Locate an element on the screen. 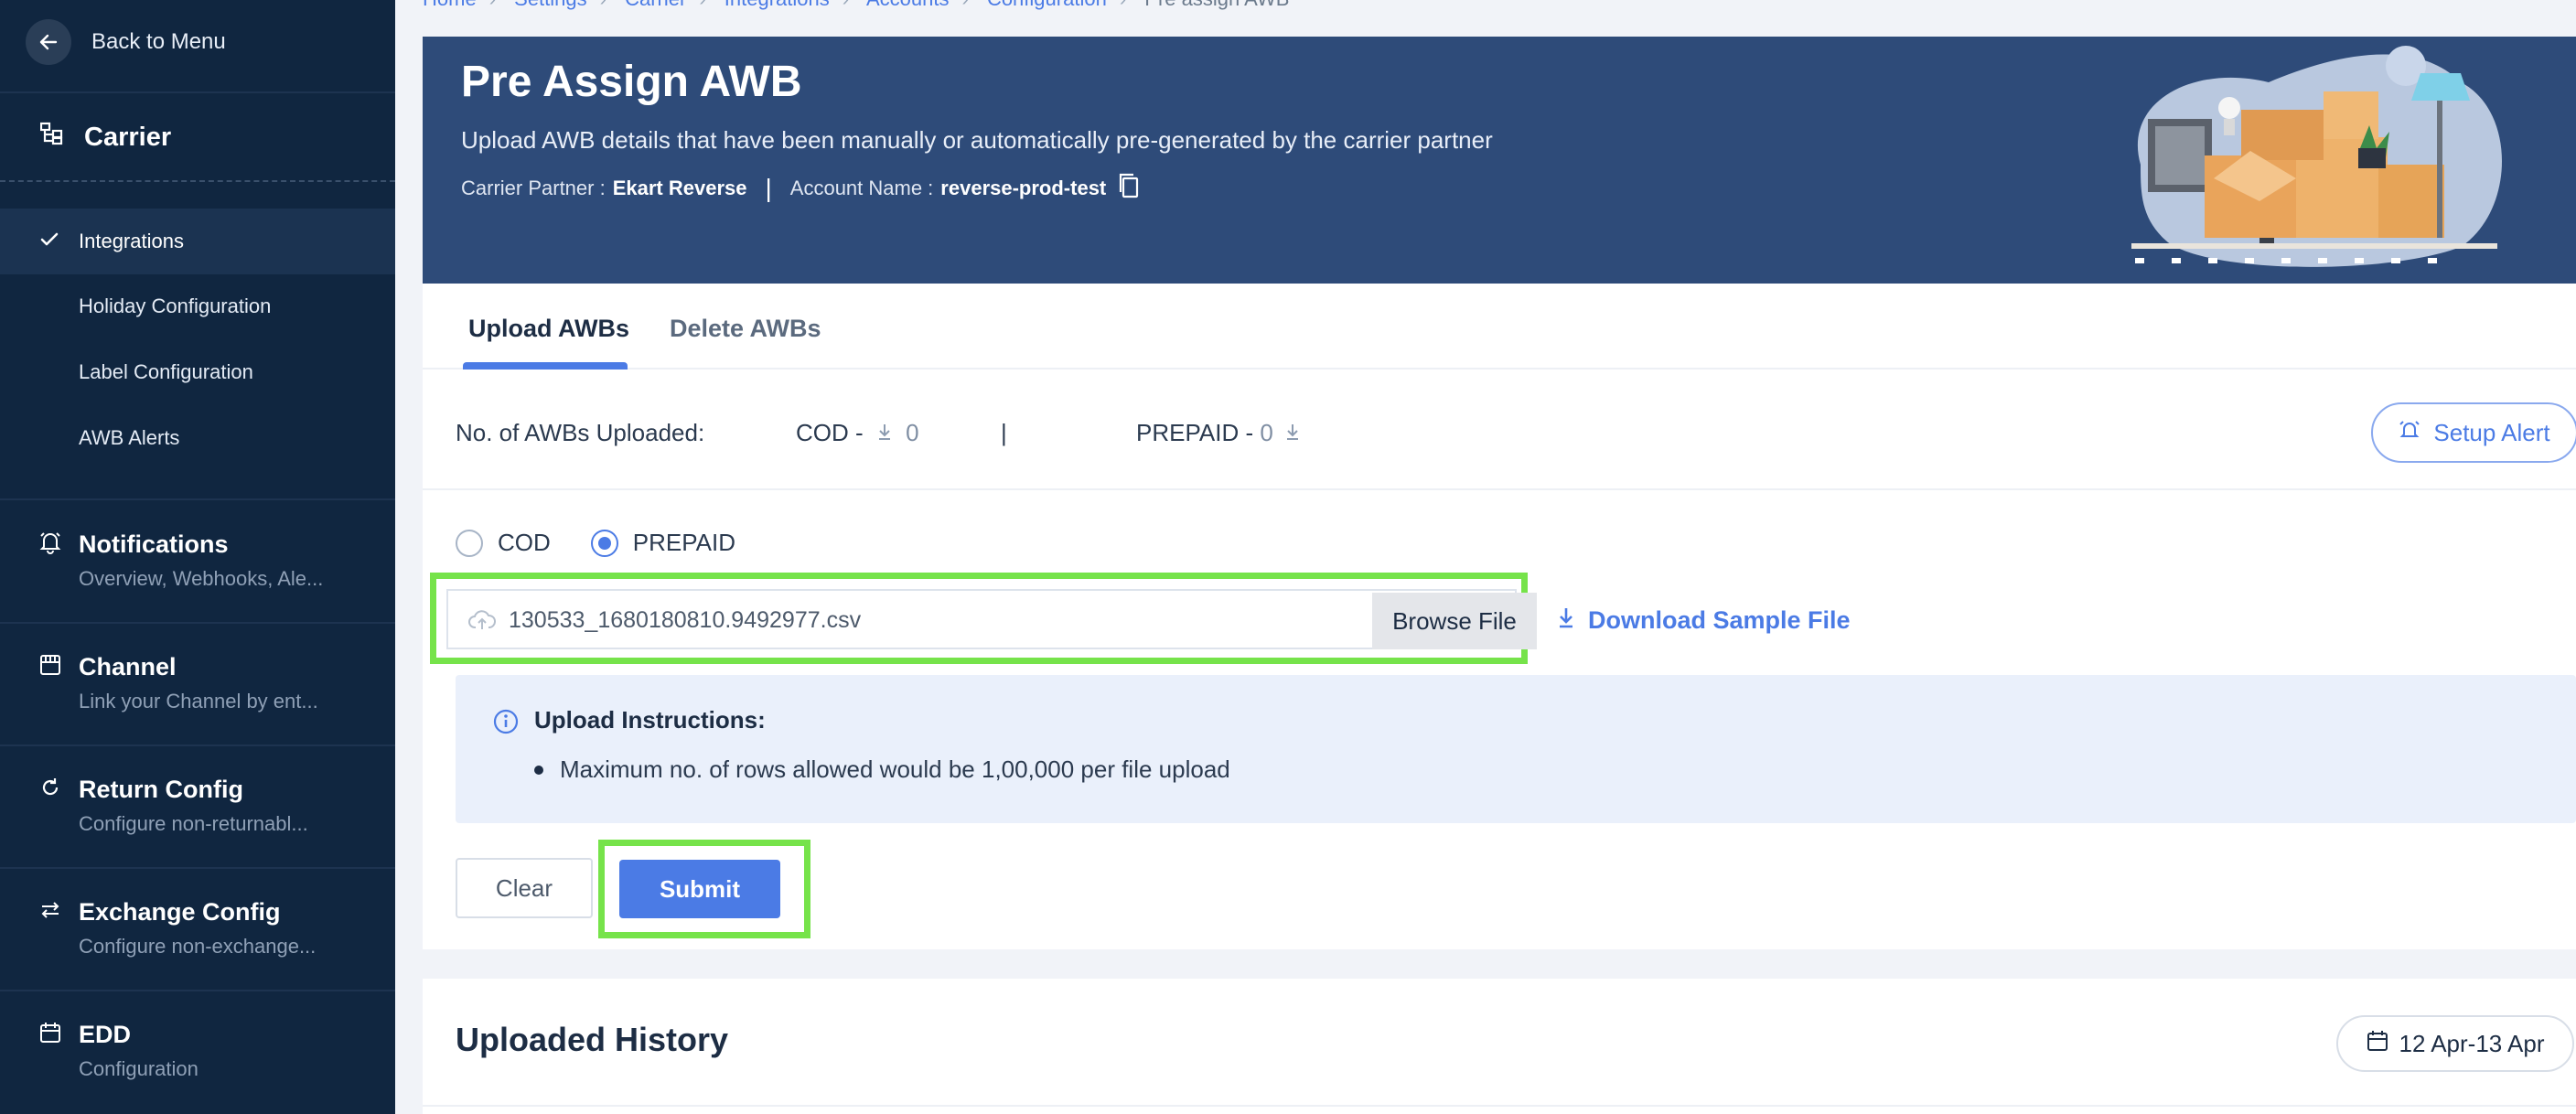 This screenshot has height=1114, width=2576. copy-icon is located at coordinates (1129, 189).